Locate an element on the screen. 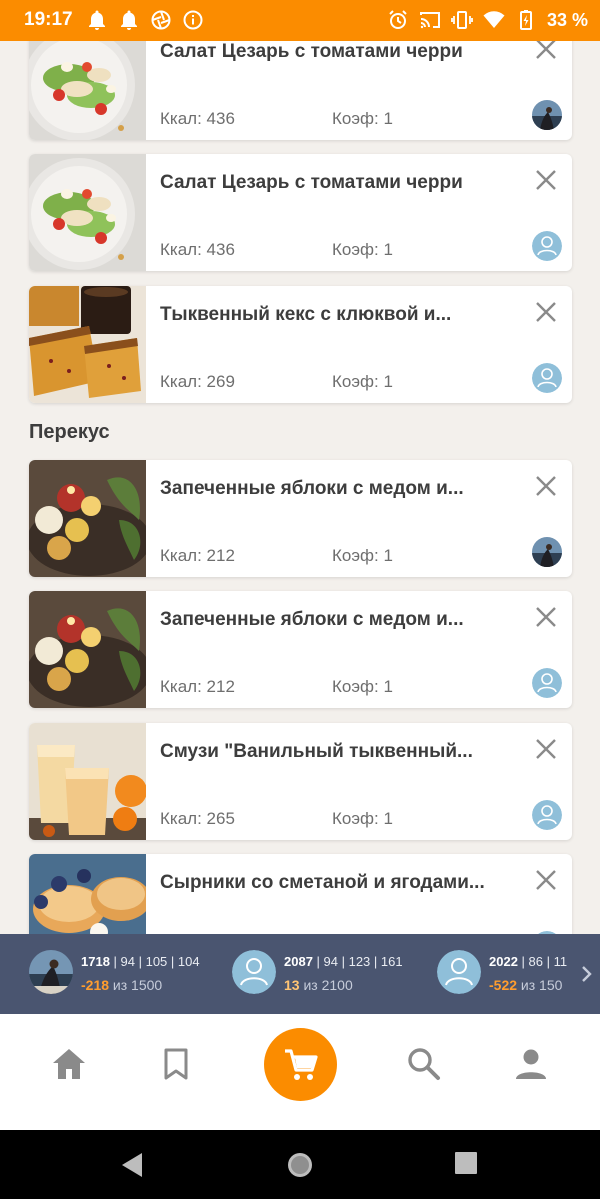  nav-bookmark-button is located at coordinates (176, 1064).